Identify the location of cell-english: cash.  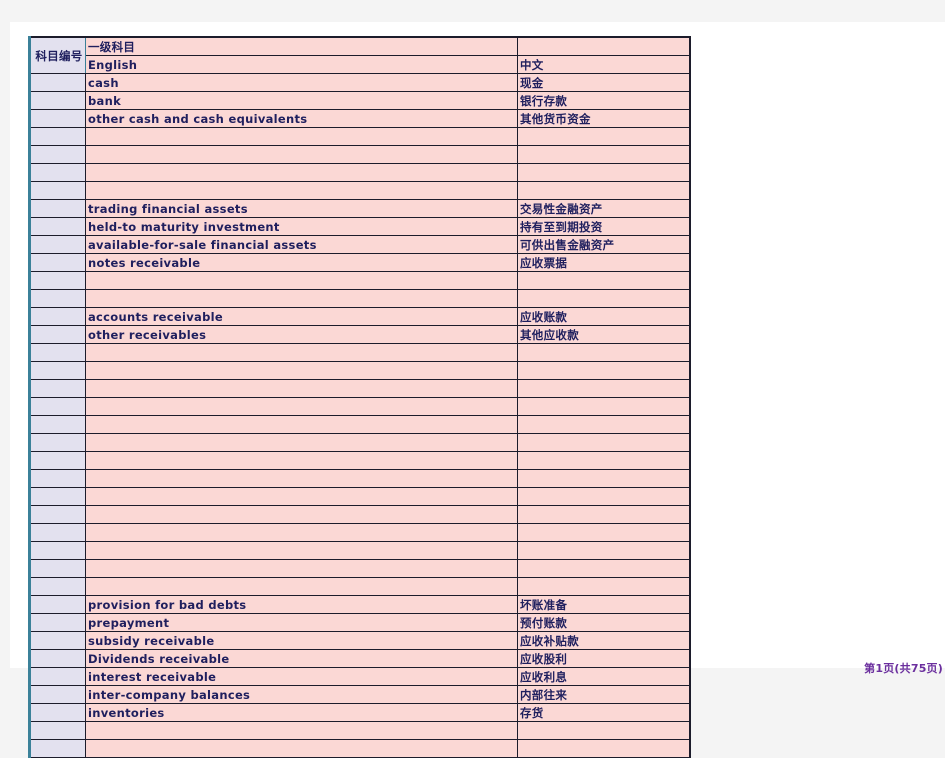
(301, 82).